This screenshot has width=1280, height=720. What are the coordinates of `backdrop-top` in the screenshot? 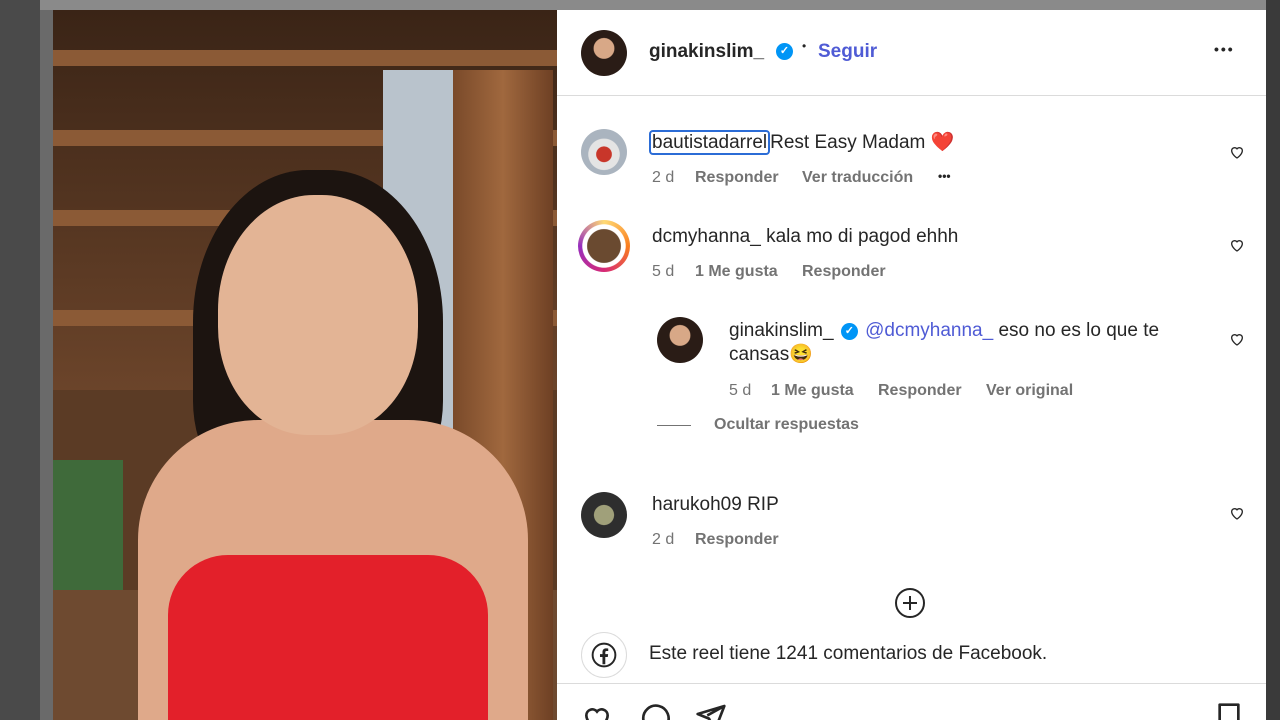 It's located at (653, 5).